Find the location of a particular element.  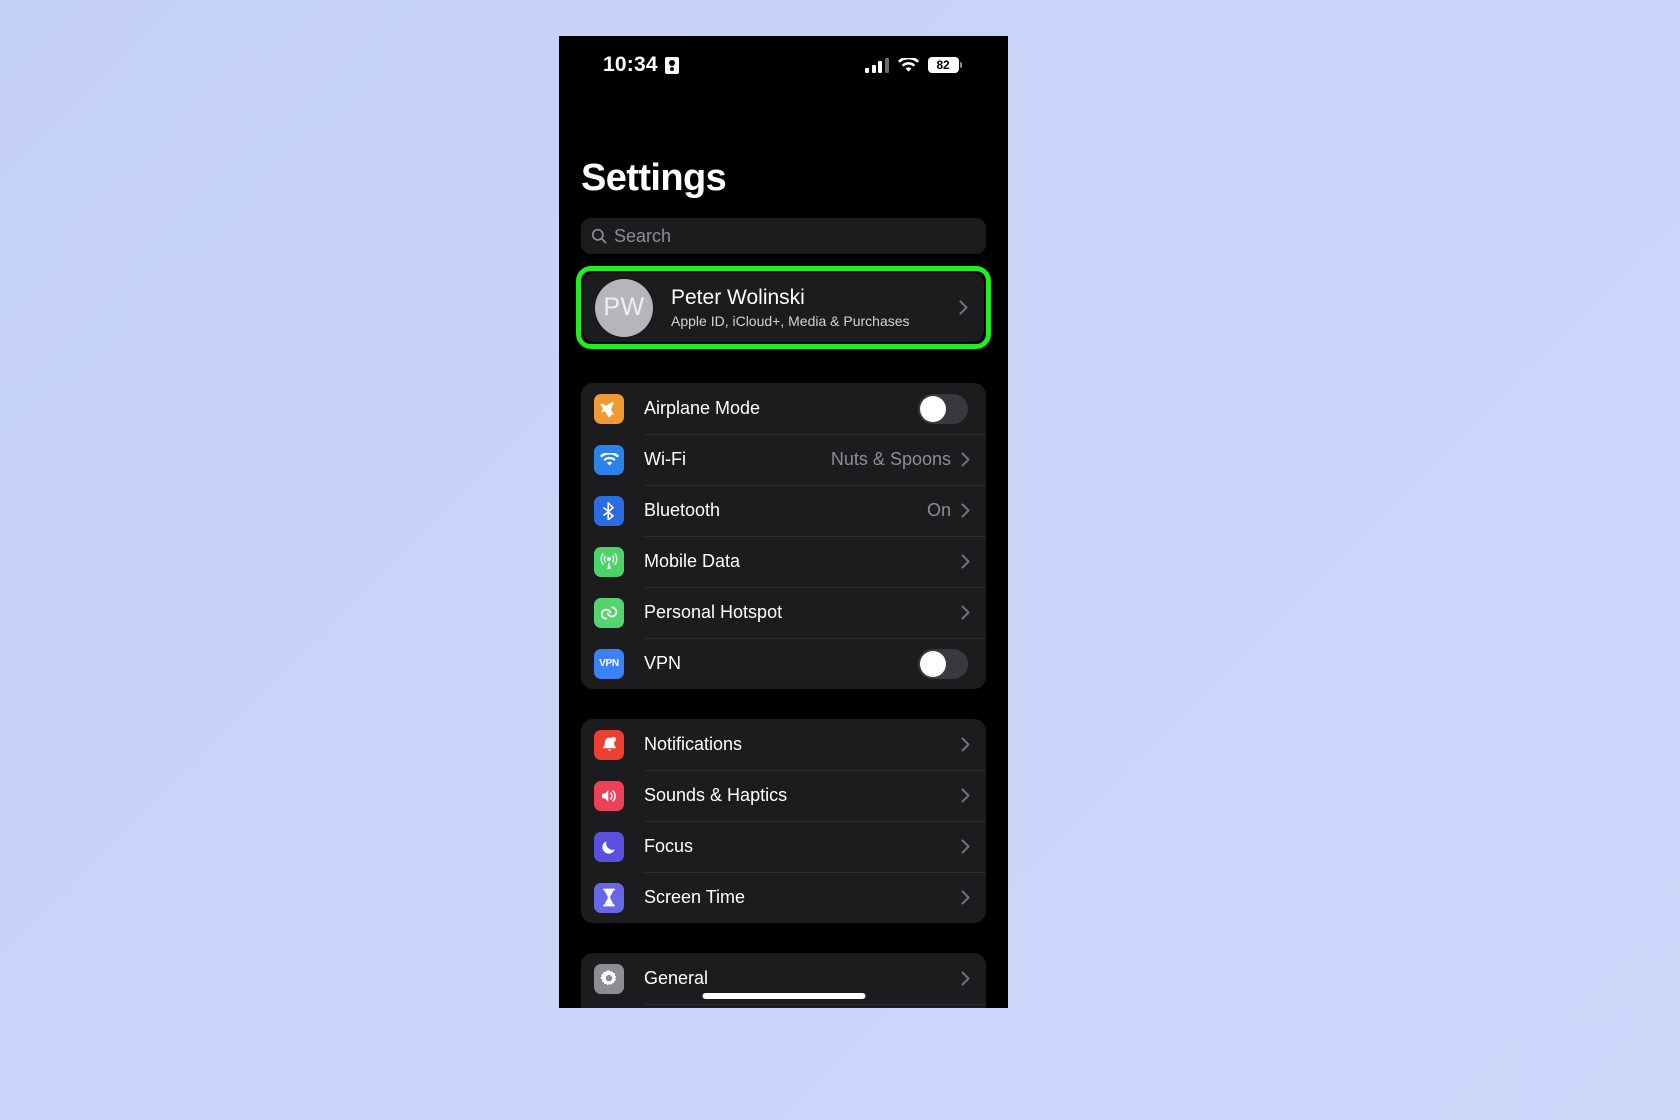

airplane-icon is located at coordinates (609, 408).